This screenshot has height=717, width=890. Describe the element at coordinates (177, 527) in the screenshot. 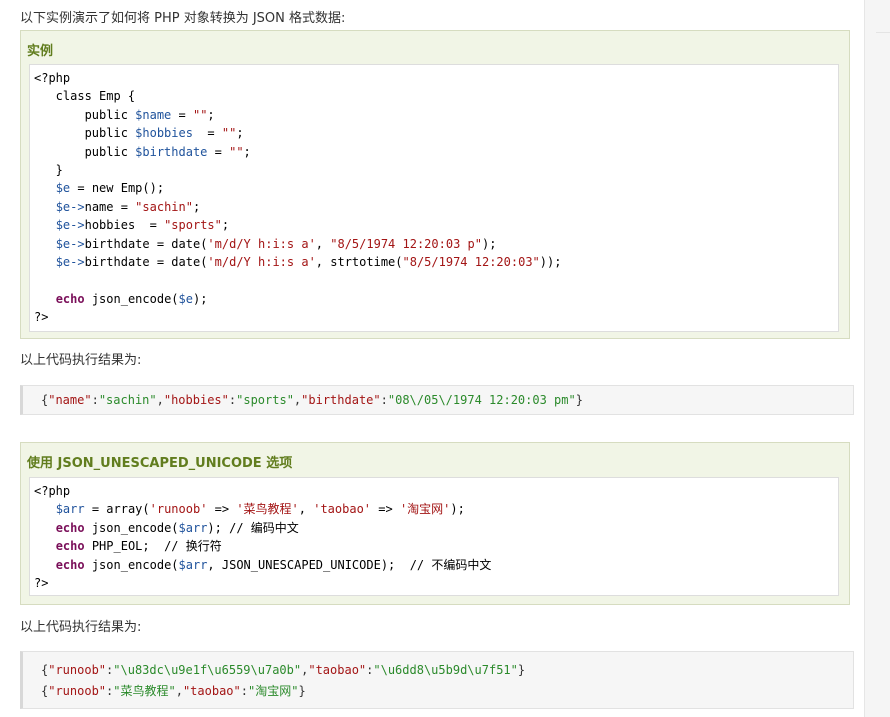

I see `code-line: echo json_encode($arr); // 编码中文` at that location.